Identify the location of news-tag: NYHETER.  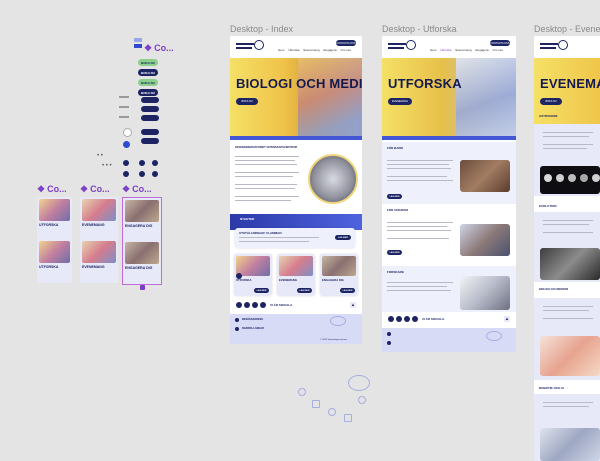
(247, 219).